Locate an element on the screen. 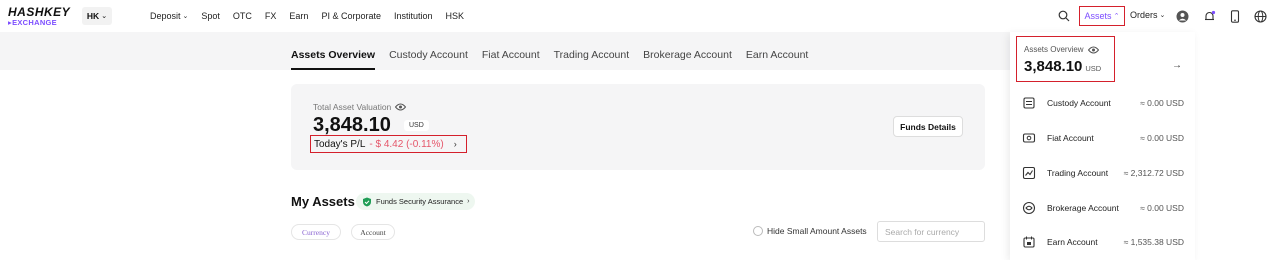 The height and width of the screenshot is (260, 1280). dropdown-item-name: Earn Account is located at coordinates (1072, 242).